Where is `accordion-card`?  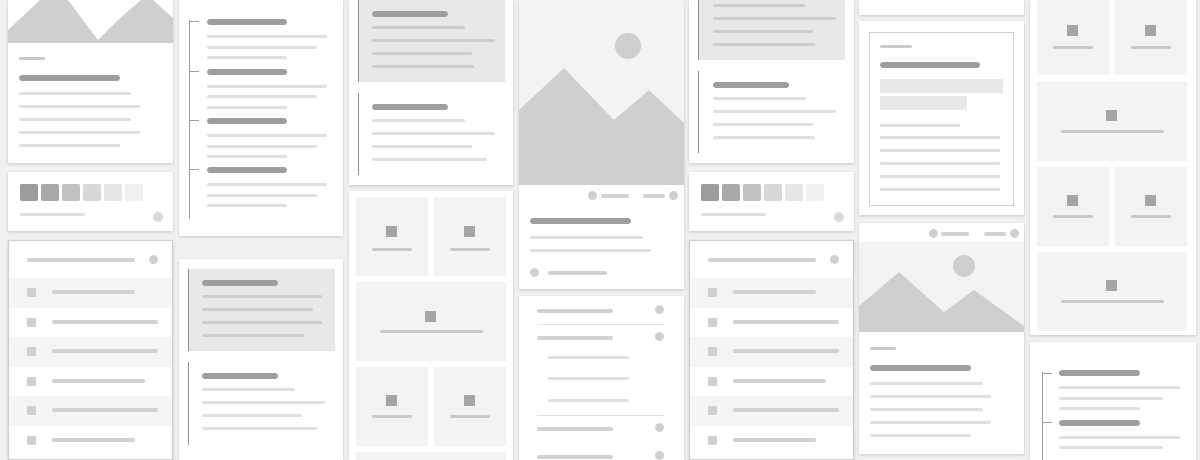 accordion-card is located at coordinates (601, 378).